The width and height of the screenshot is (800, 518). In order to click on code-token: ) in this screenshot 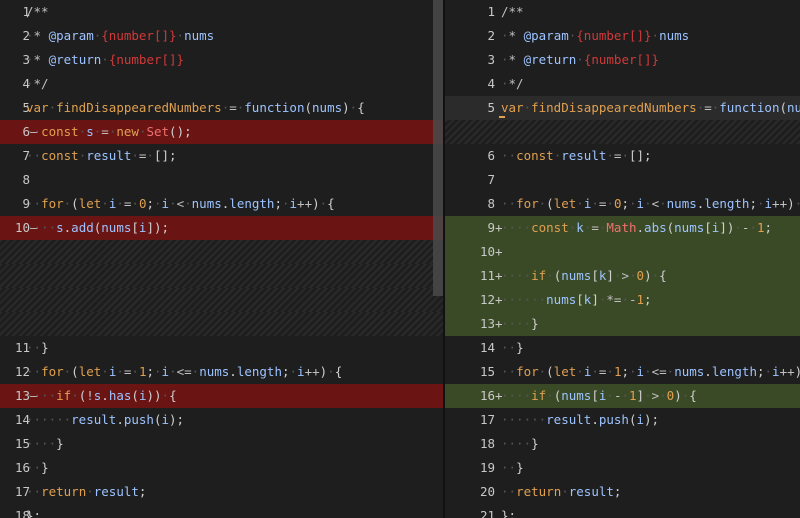, I will do `click(346, 107)`.